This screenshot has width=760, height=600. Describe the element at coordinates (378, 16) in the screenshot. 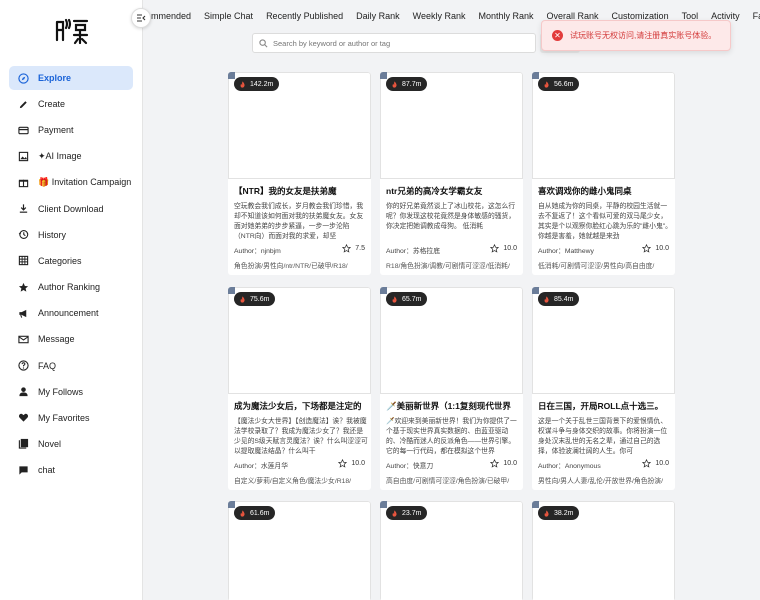

I see `top-nav-item: Daily Rank` at that location.